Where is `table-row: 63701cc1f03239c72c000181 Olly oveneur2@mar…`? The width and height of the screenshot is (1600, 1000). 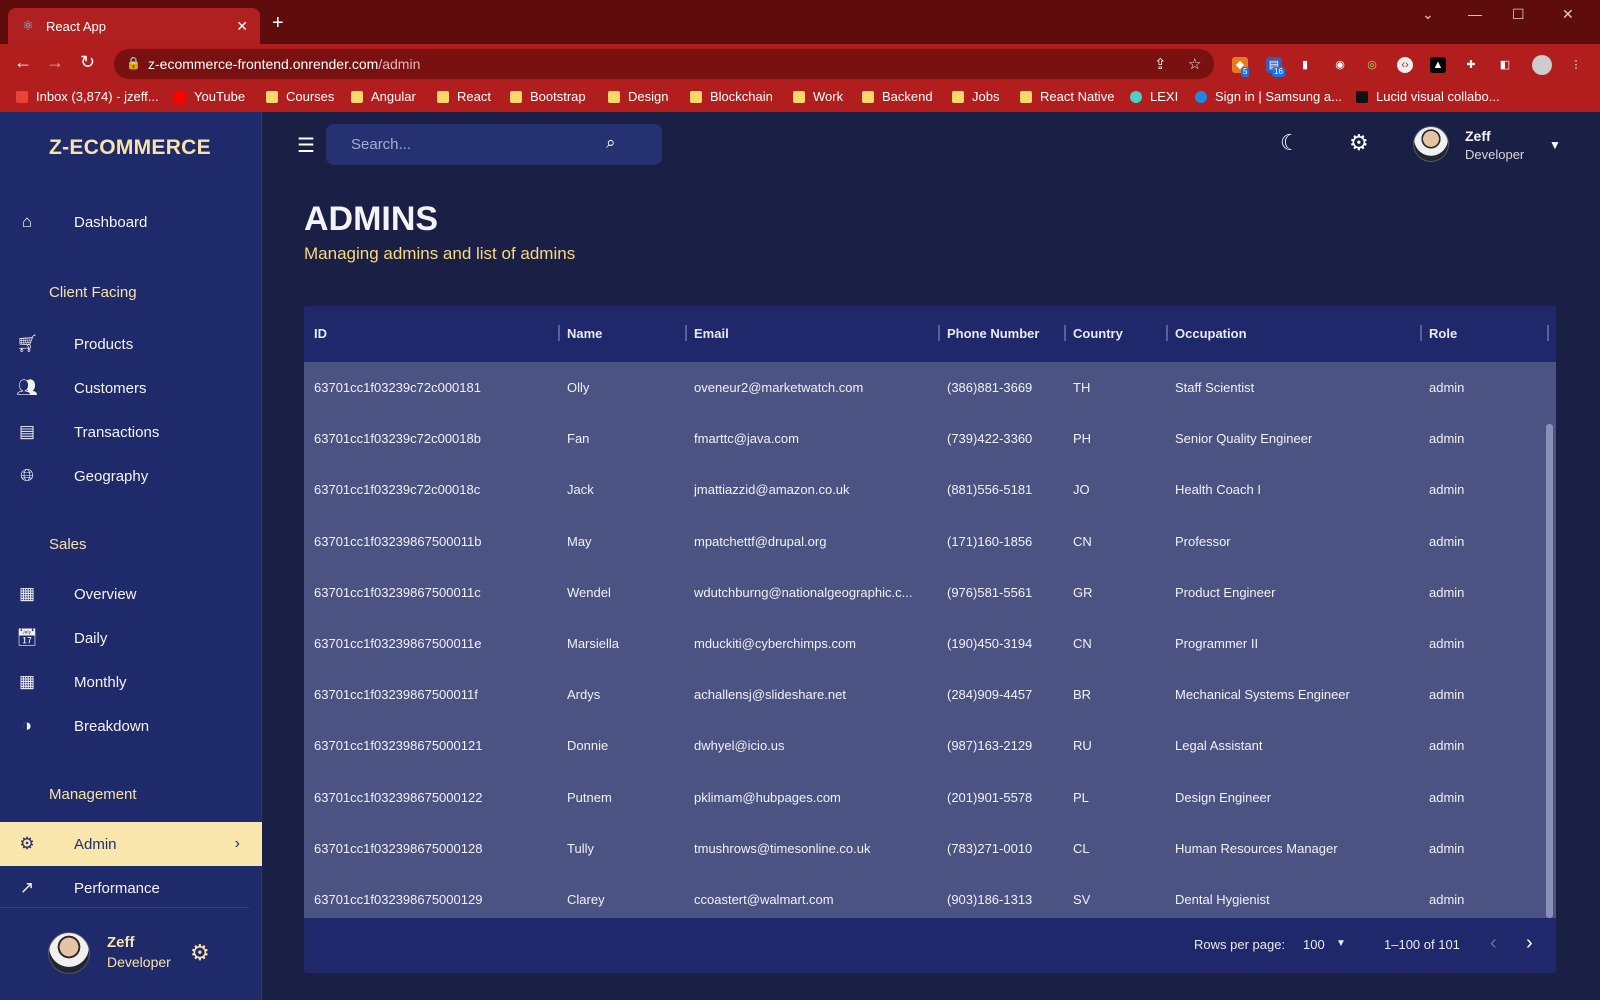
table-row: 63701cc1f03239c72c000181 Olly oveneur2@mar… is located at coordinates (924, 388).